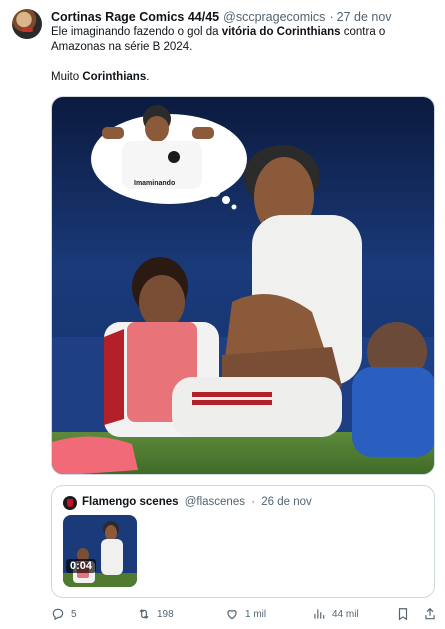 This screenshot has width=445, height=629. Describe the element at coordinates (130, 502) in the screenshot. I see `quote-author-name: Flamengo scenes` at that location.